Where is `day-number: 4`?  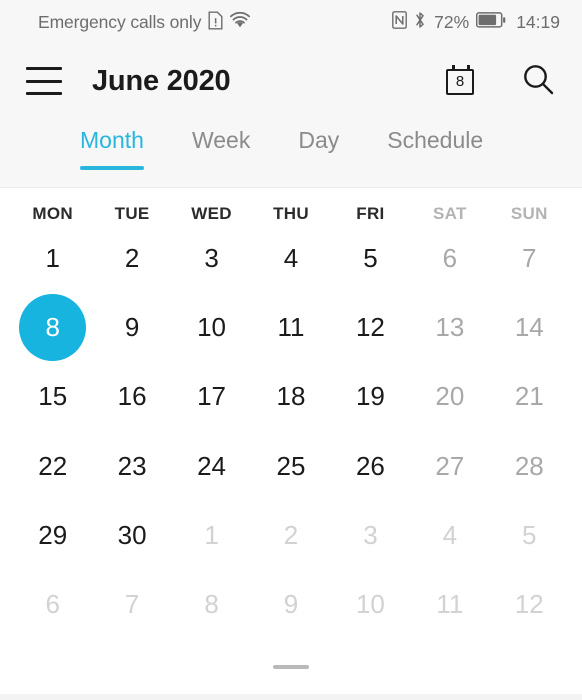
day-number: 4 is located at coordinates (291, 258).